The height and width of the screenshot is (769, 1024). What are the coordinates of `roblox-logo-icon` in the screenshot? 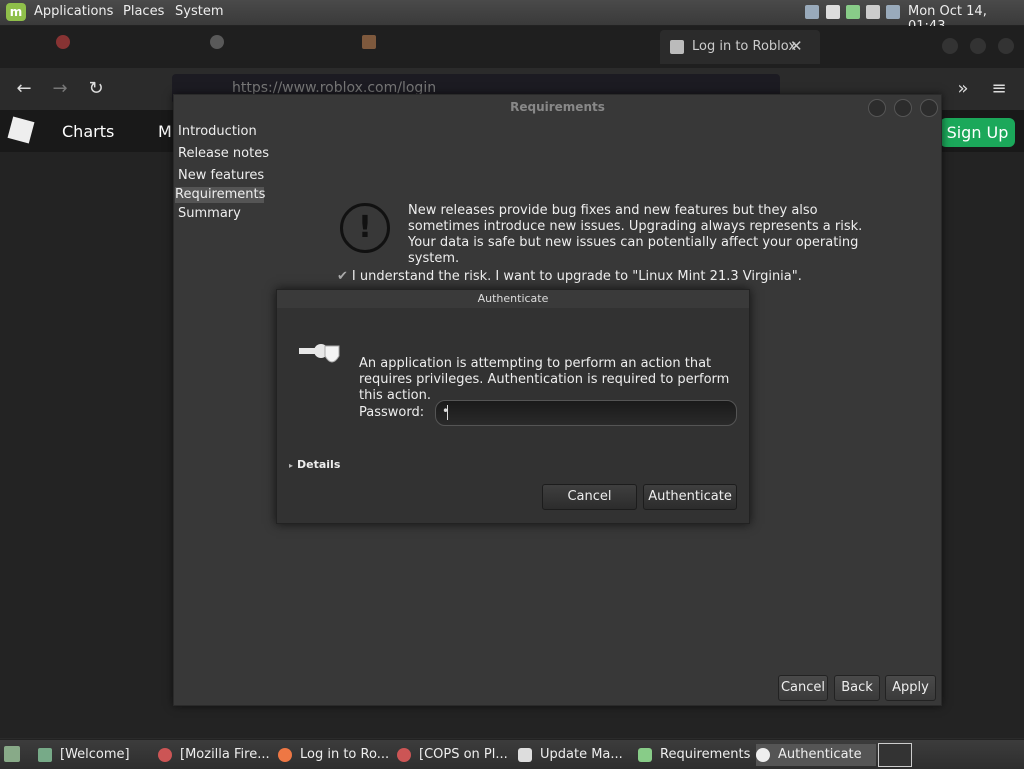 It's located at (21, 130).